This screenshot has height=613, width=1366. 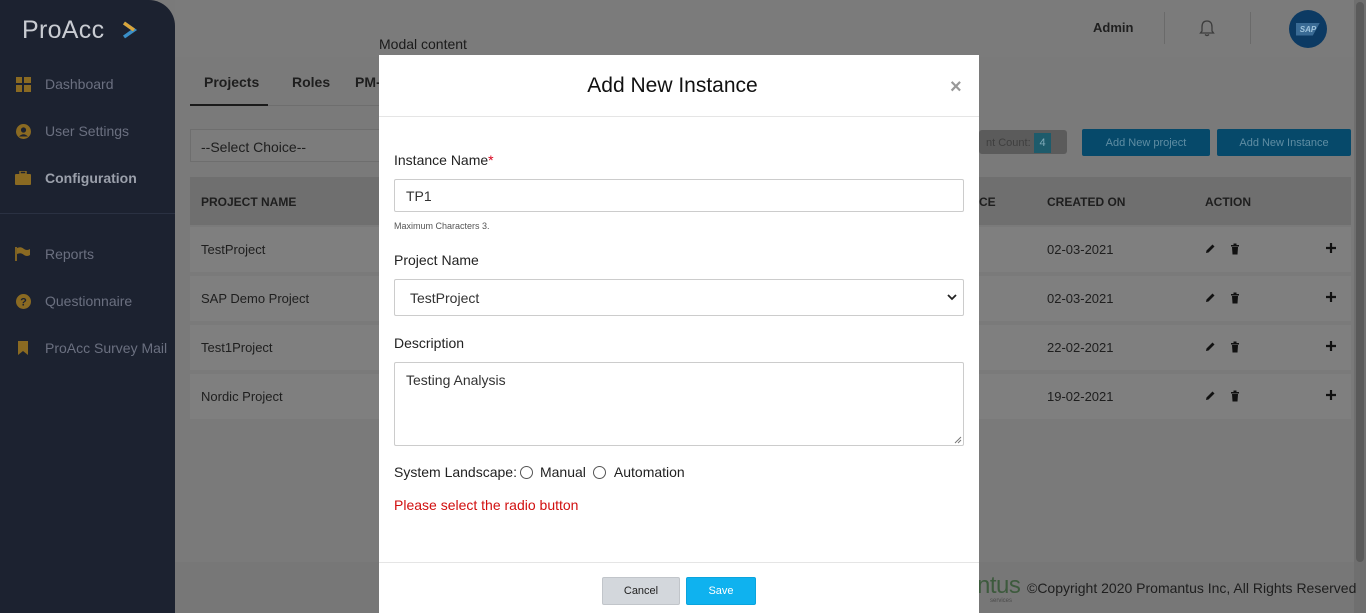 I want to click on sap-logo-icon: SAP, so click(x=1308, y=29).